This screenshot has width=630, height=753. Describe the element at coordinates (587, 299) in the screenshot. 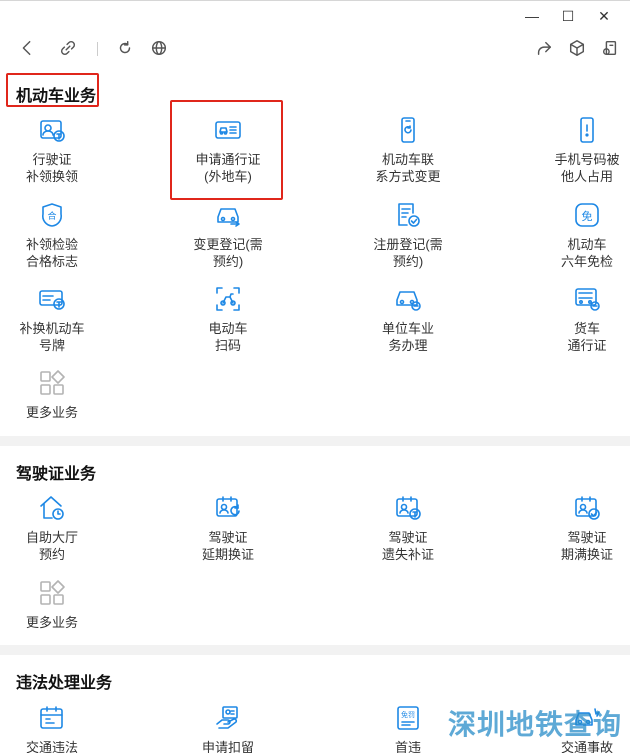

I see `truck-pass-icon` at that location.